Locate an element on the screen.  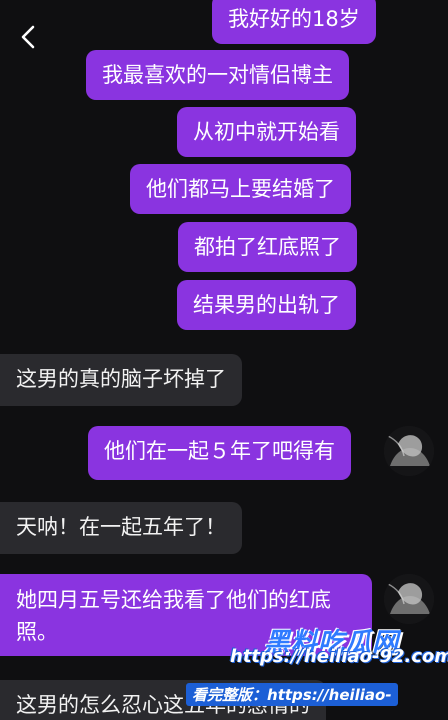
watermark-tag-label: 看完整版： is located at coordinates (230, 695).